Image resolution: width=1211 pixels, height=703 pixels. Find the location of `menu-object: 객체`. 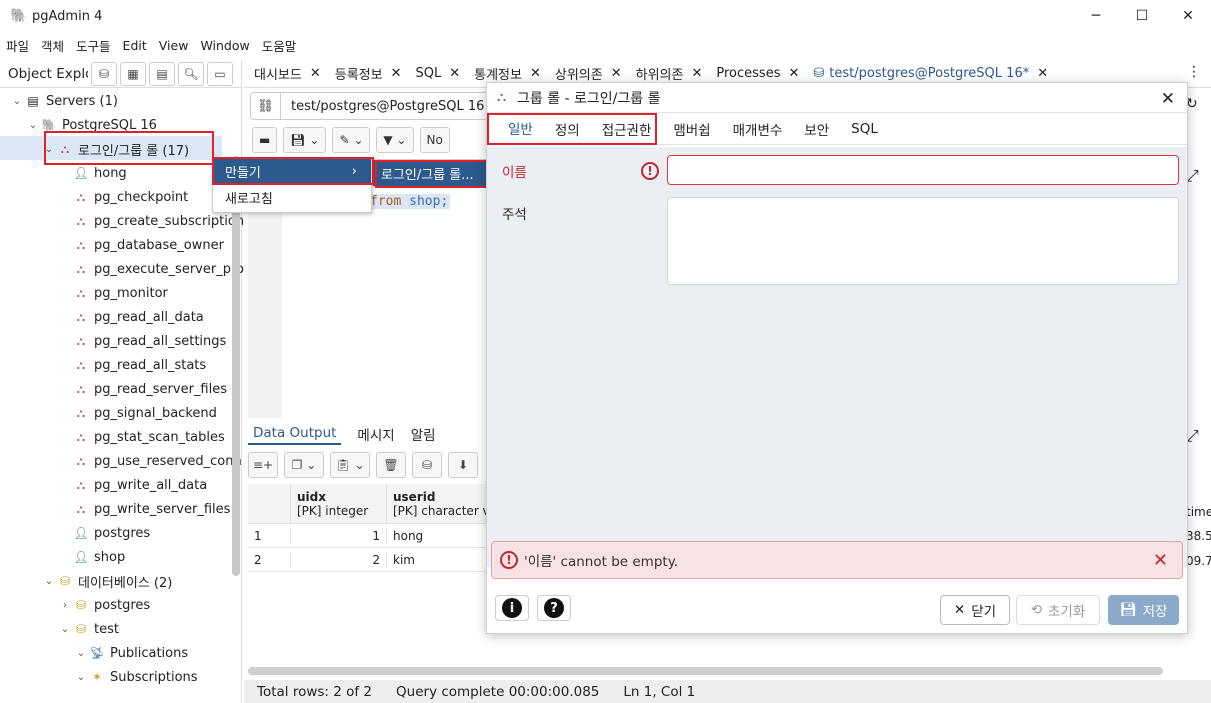

menu-object: 객체 is located at coordinates (52, 45).